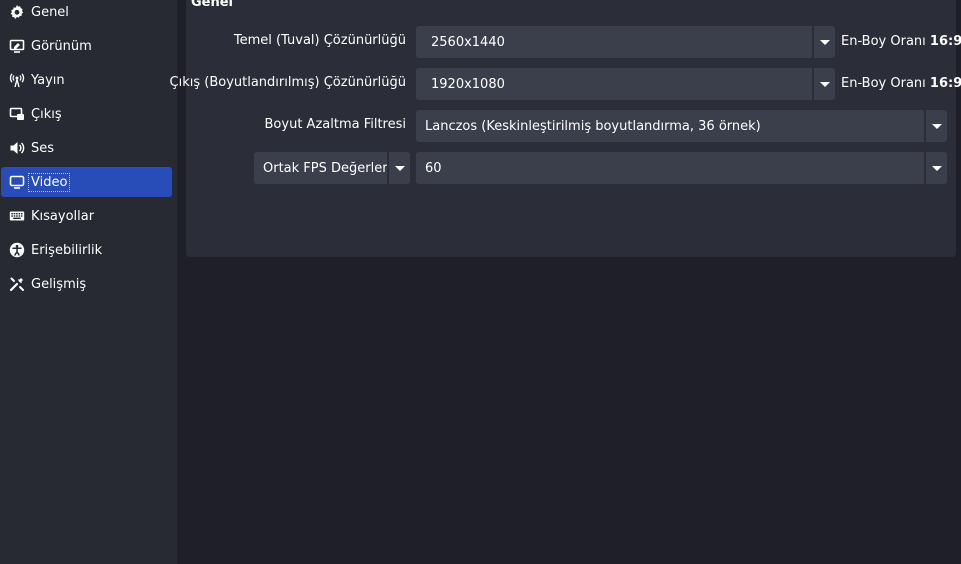 Image resolution: width=961 pixels, height=564 pixels. I want to click on sidebar-item-label: Erişebilirlik, so click(67, 250).